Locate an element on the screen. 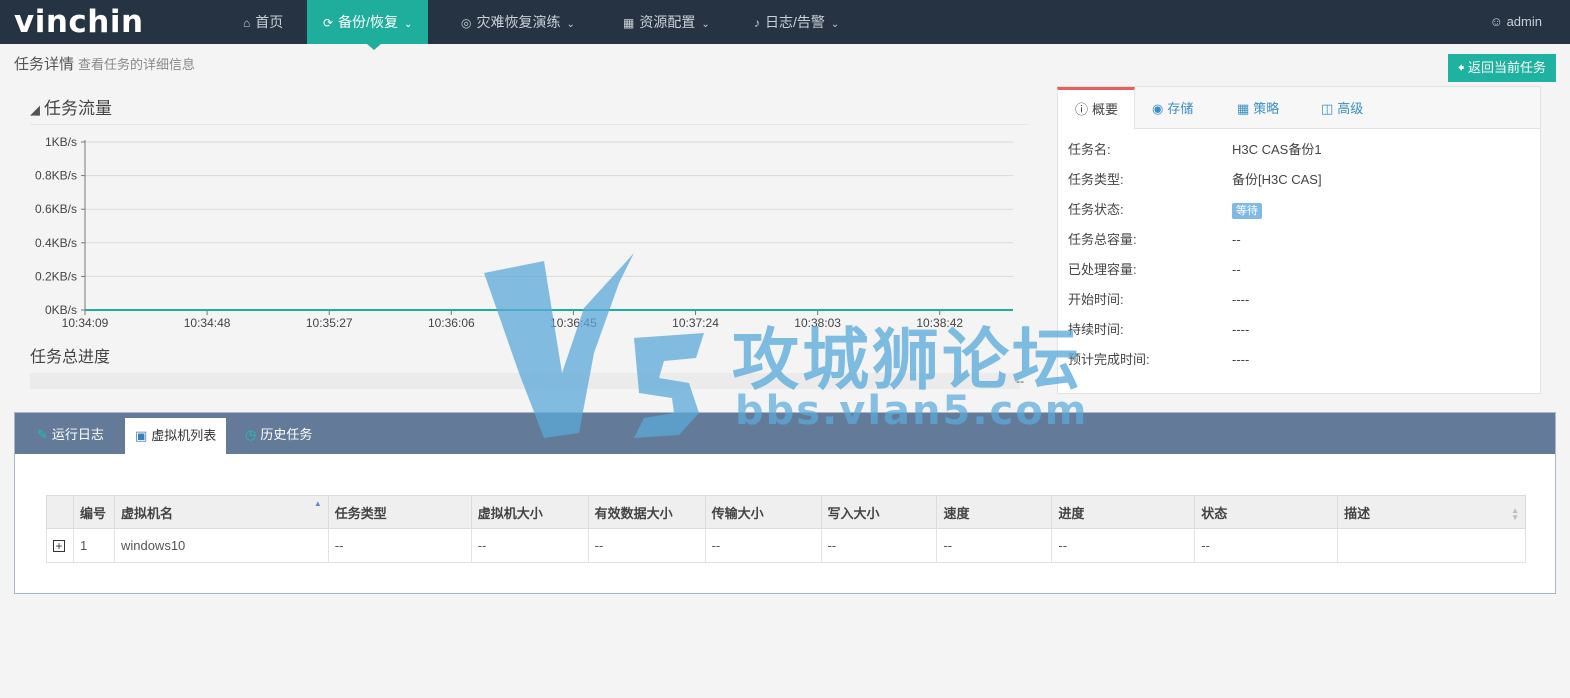 The width and height of the screenshot is (1570, 698). bell-icon: ♪ is located at coordinates (757, 23).